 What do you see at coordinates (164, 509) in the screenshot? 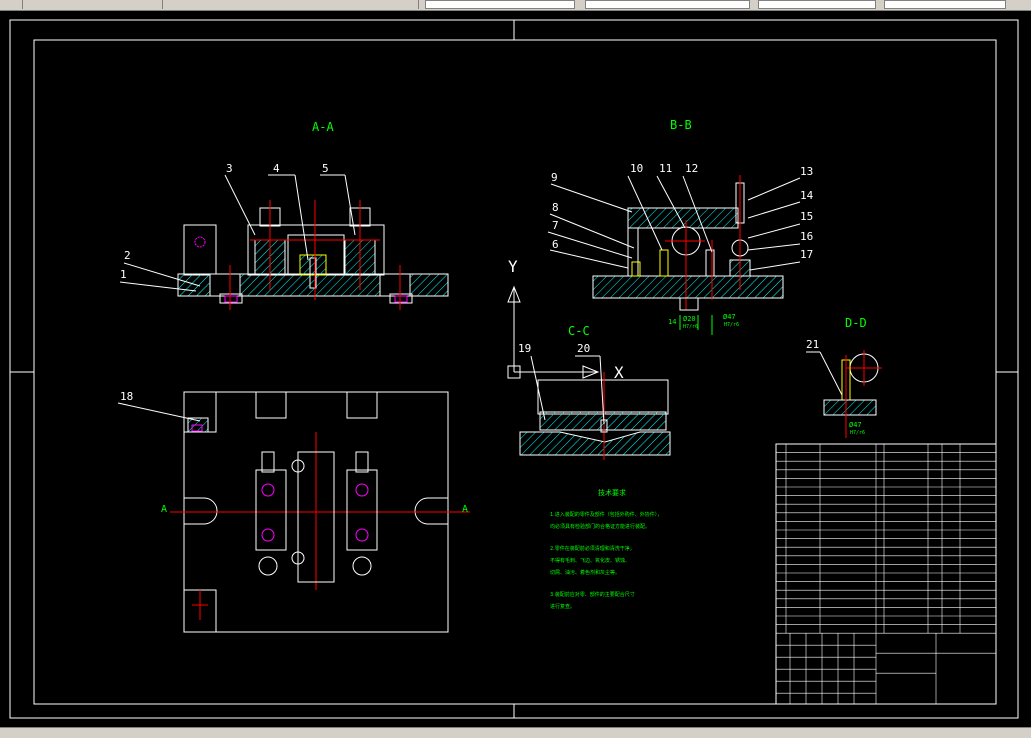
I see `section-mark-a-left: A` at bounding box center [164, 509].